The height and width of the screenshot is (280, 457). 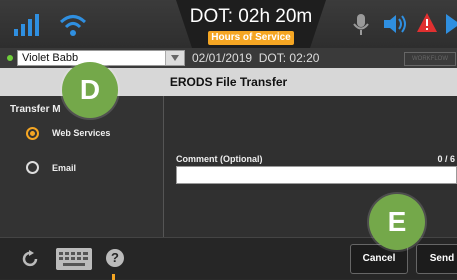 What do you see at coordinates (430, 59) in the screenshot?
I see `workflow-button: WORKFLOW` at bounding box center [430, 59].